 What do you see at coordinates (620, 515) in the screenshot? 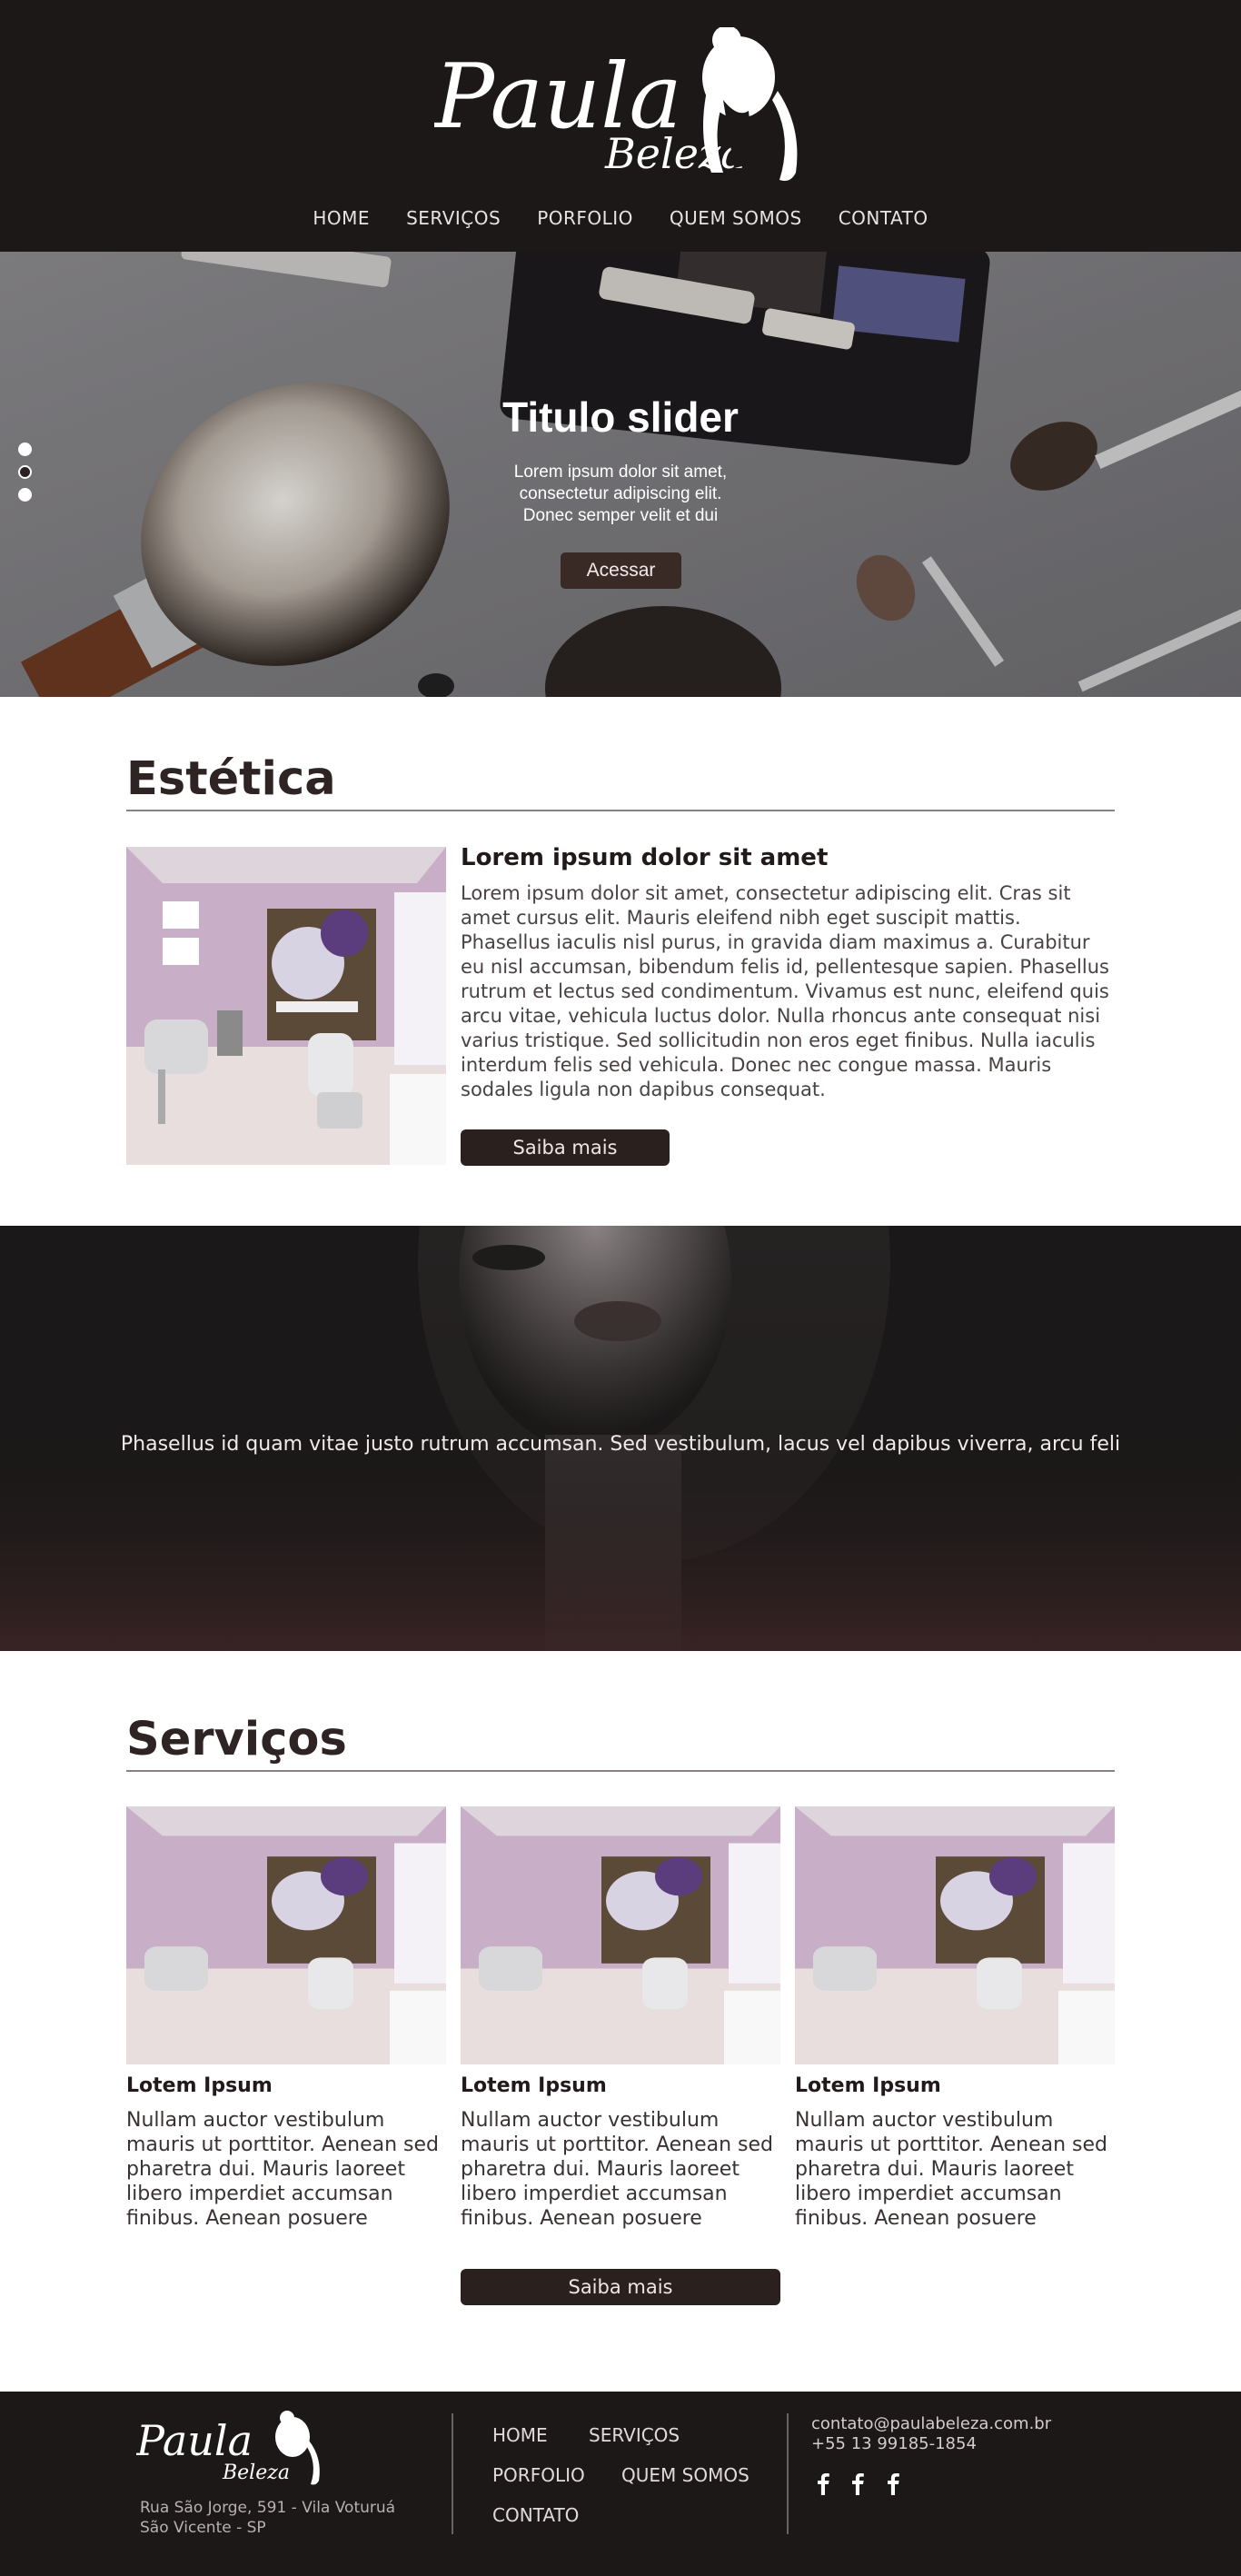
I see `slider-text-line: Donec semper velit et dui` at bounding box center [620, 515].